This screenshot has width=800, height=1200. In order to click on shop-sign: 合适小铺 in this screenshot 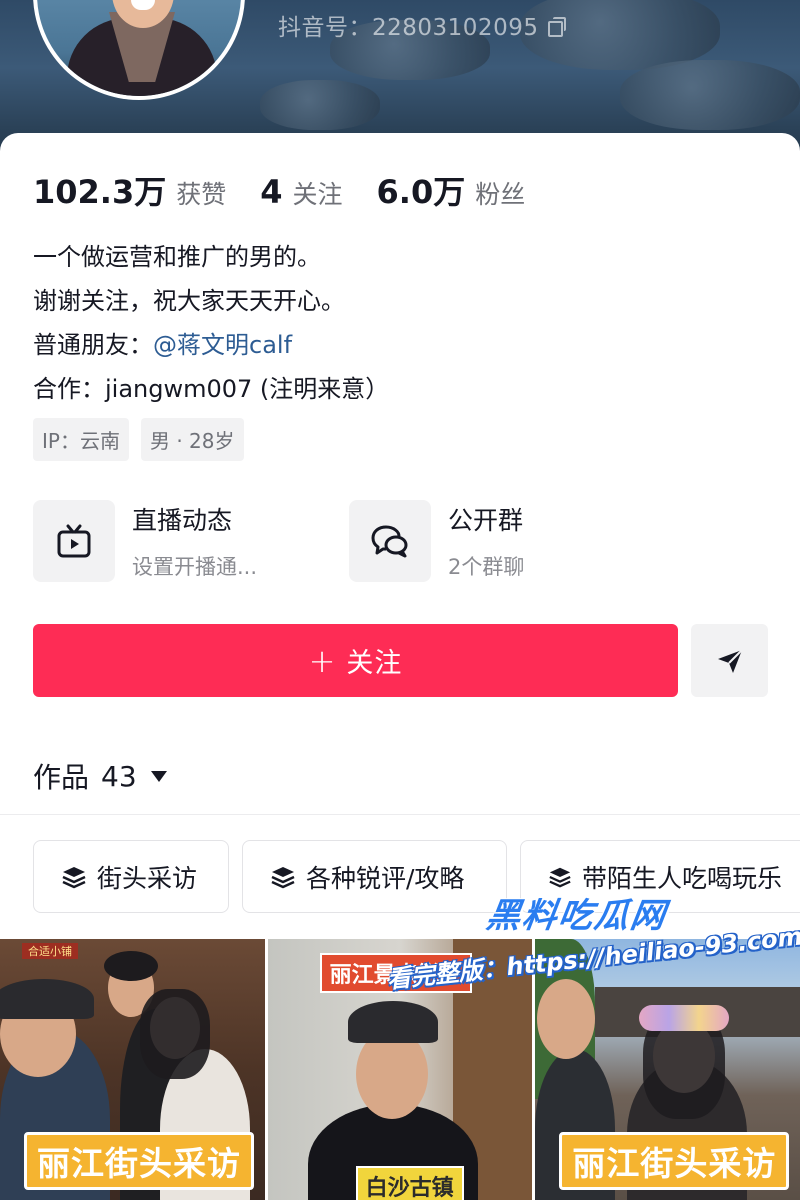, I will do `click(50, 951)`.